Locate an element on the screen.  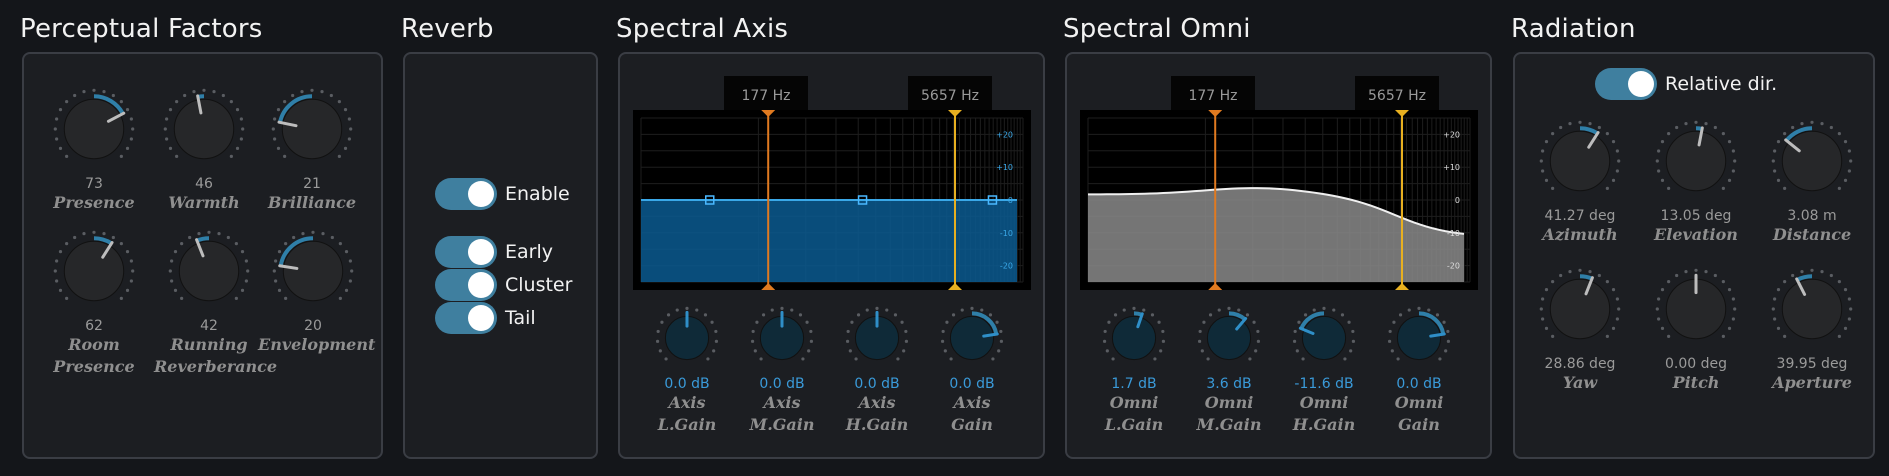
warmth-knob is located at coordinates (204, 129).